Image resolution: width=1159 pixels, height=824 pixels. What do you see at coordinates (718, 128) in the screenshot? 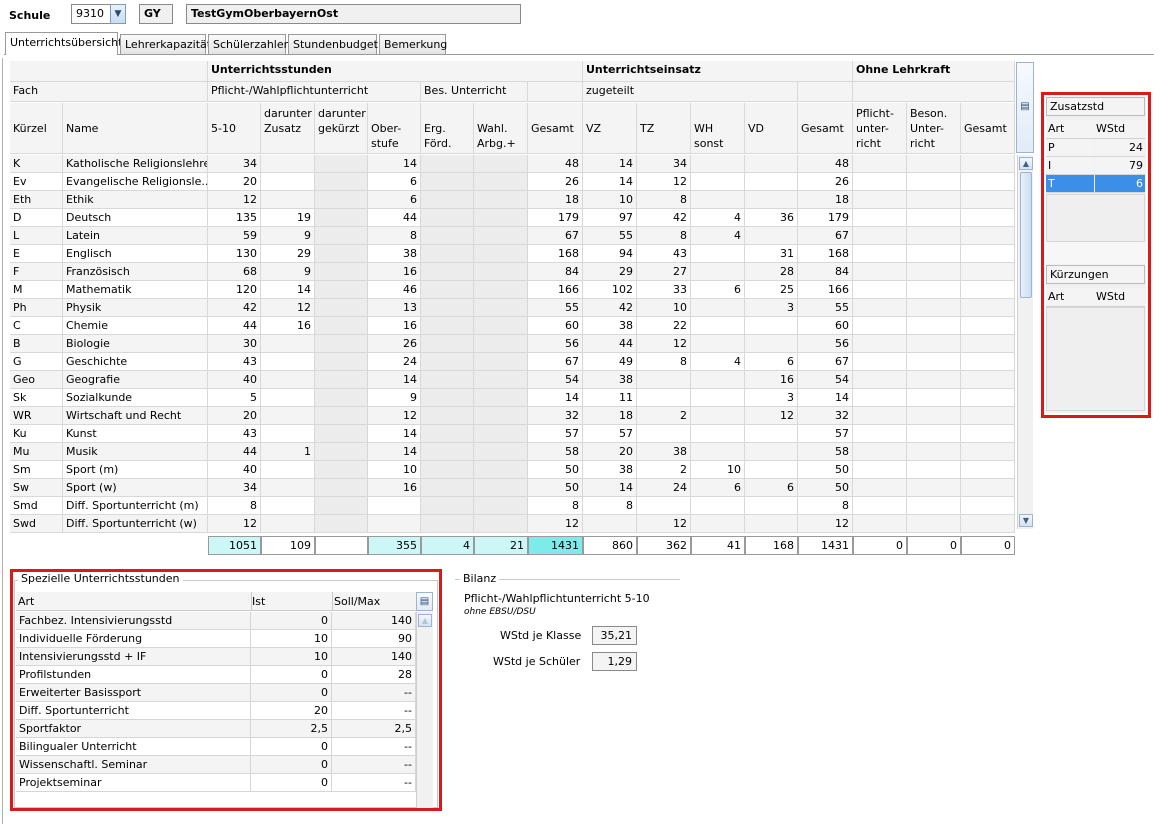
I see `column-header-11: WH sonst` at bounding box center [718, 128].